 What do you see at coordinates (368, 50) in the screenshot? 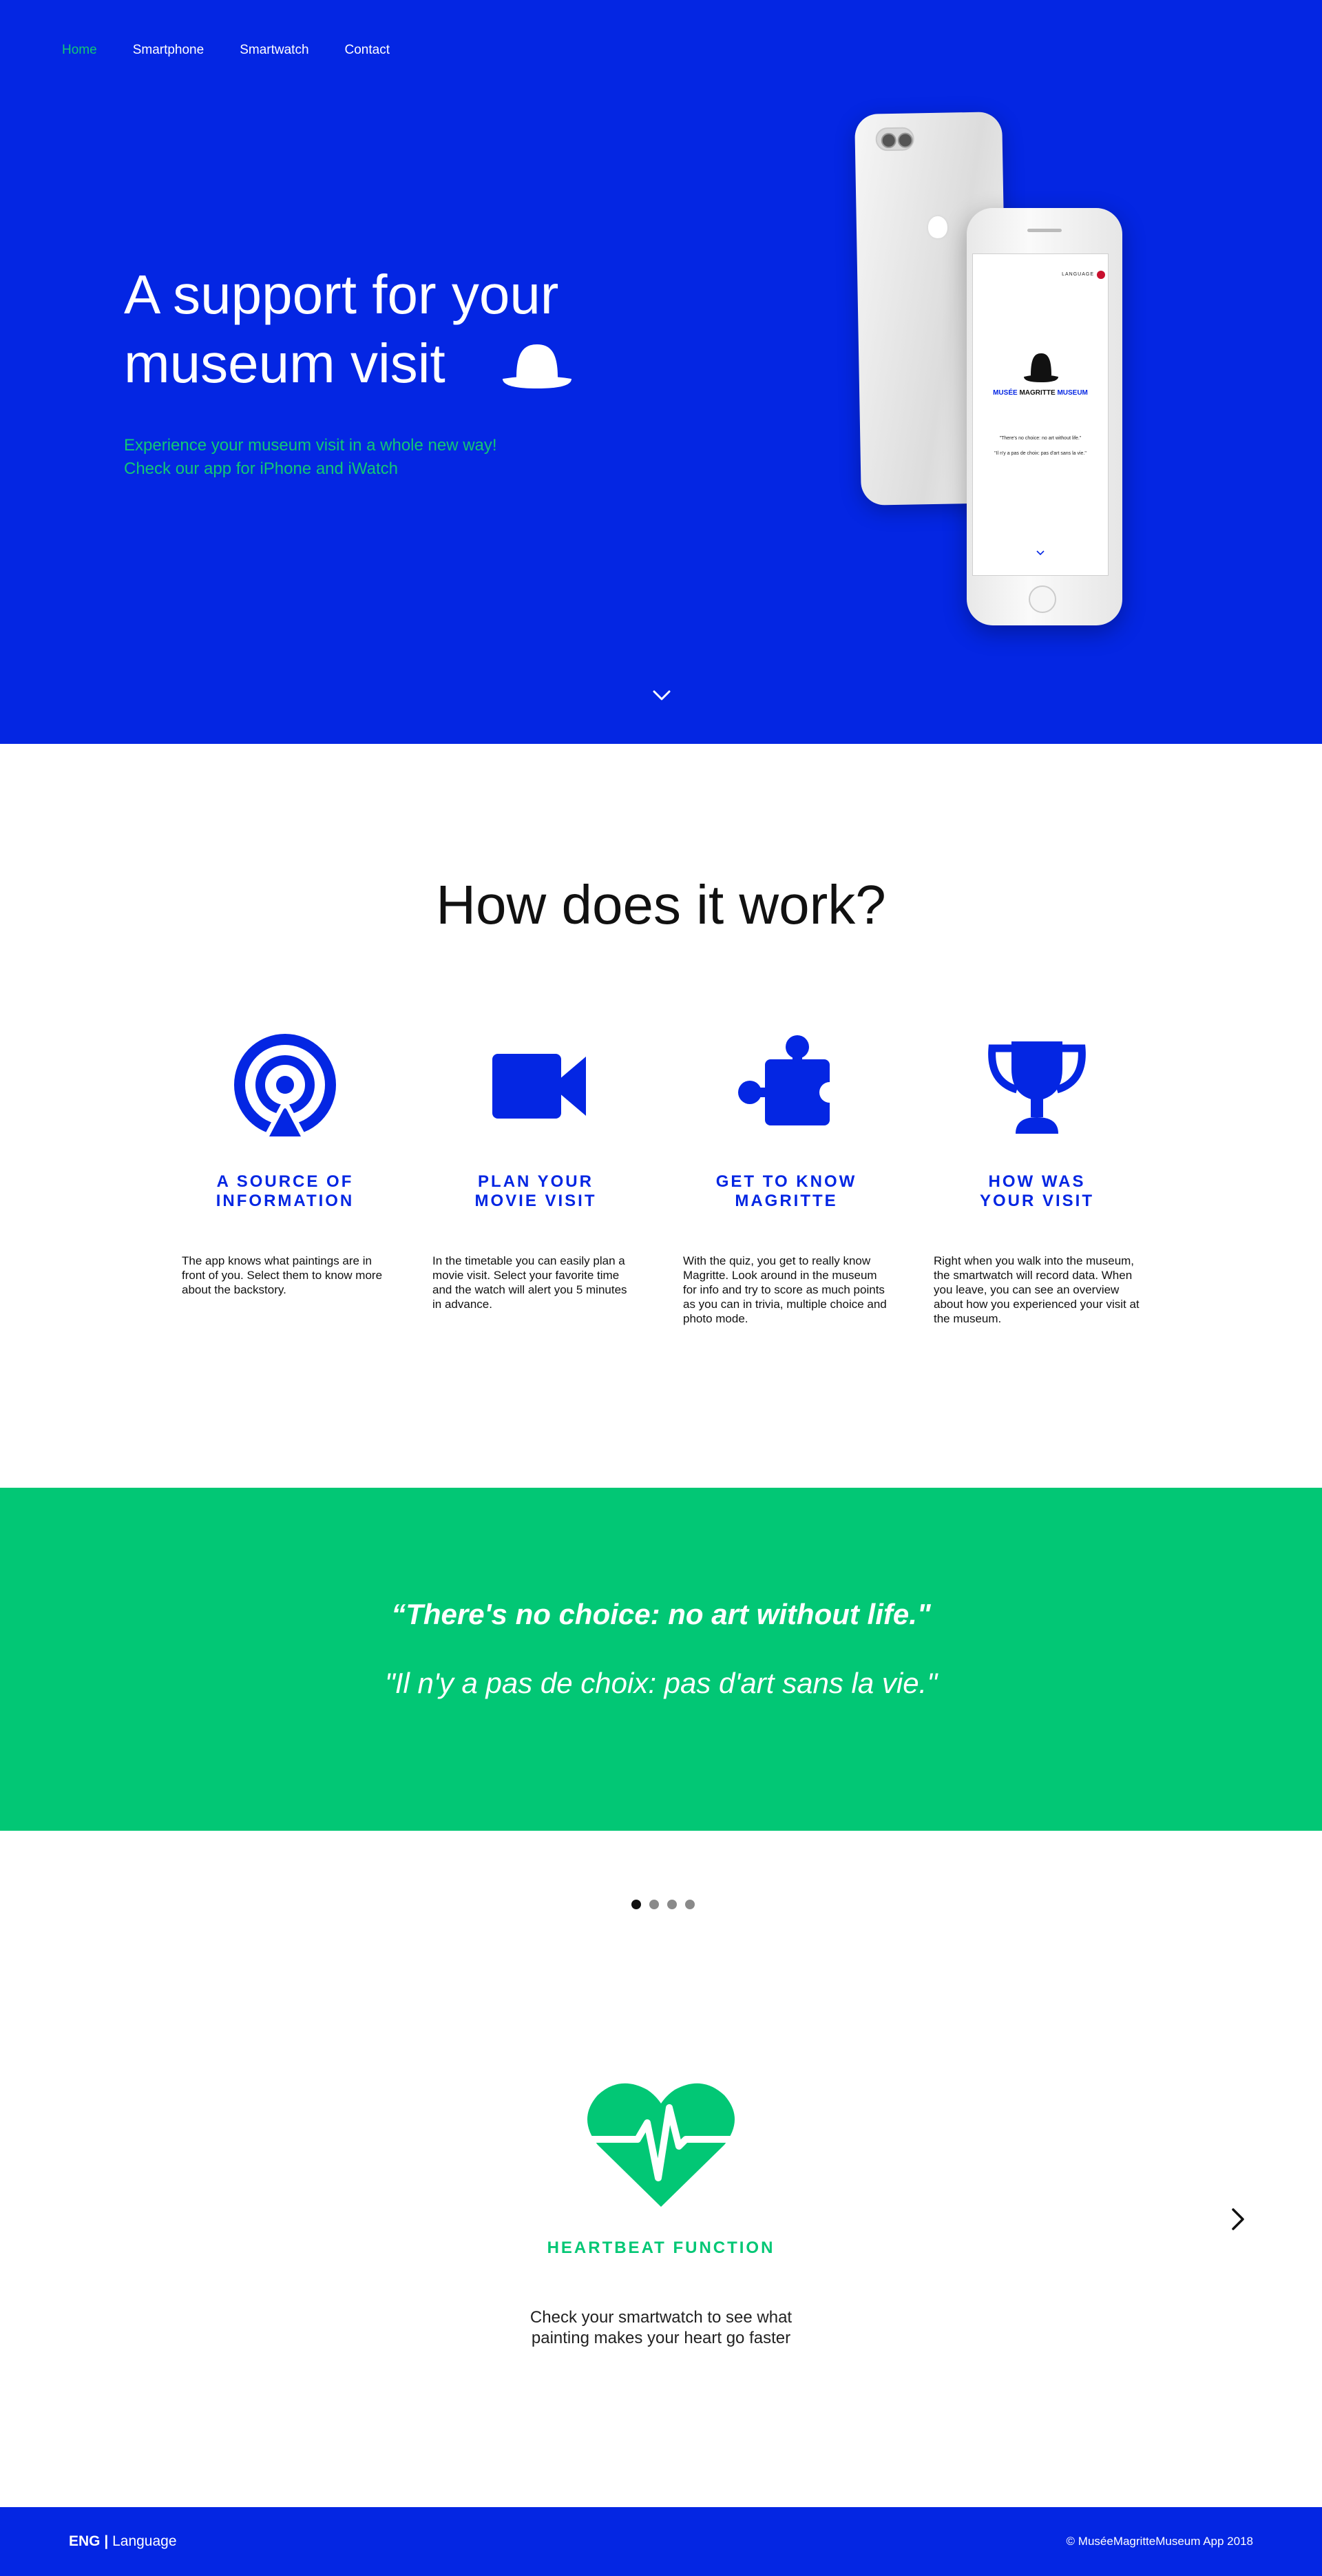
I see `nav-contact: Contact` at bounding box center [368, 50].